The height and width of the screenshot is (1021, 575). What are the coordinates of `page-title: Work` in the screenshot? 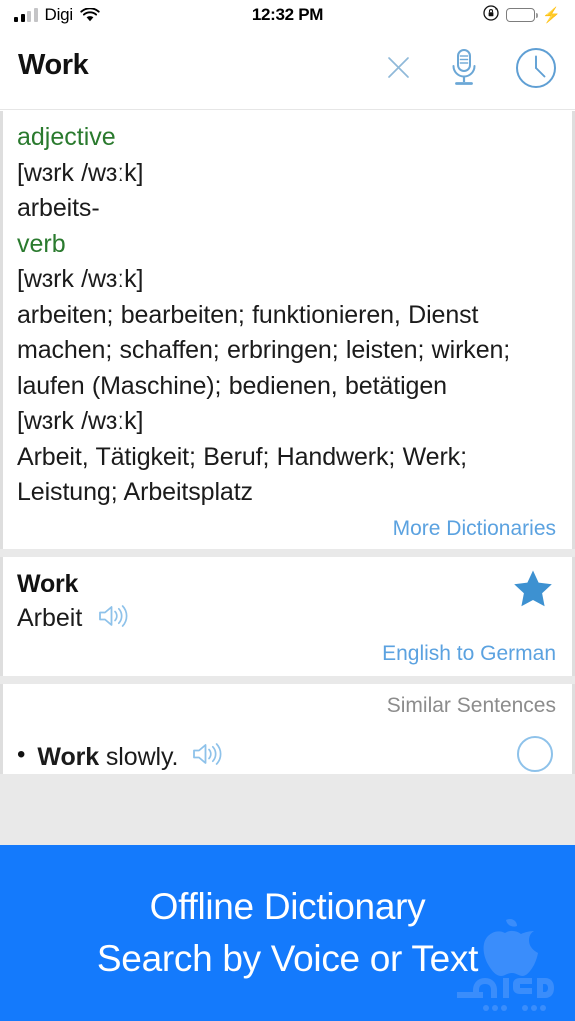 It's located at (53, 65).